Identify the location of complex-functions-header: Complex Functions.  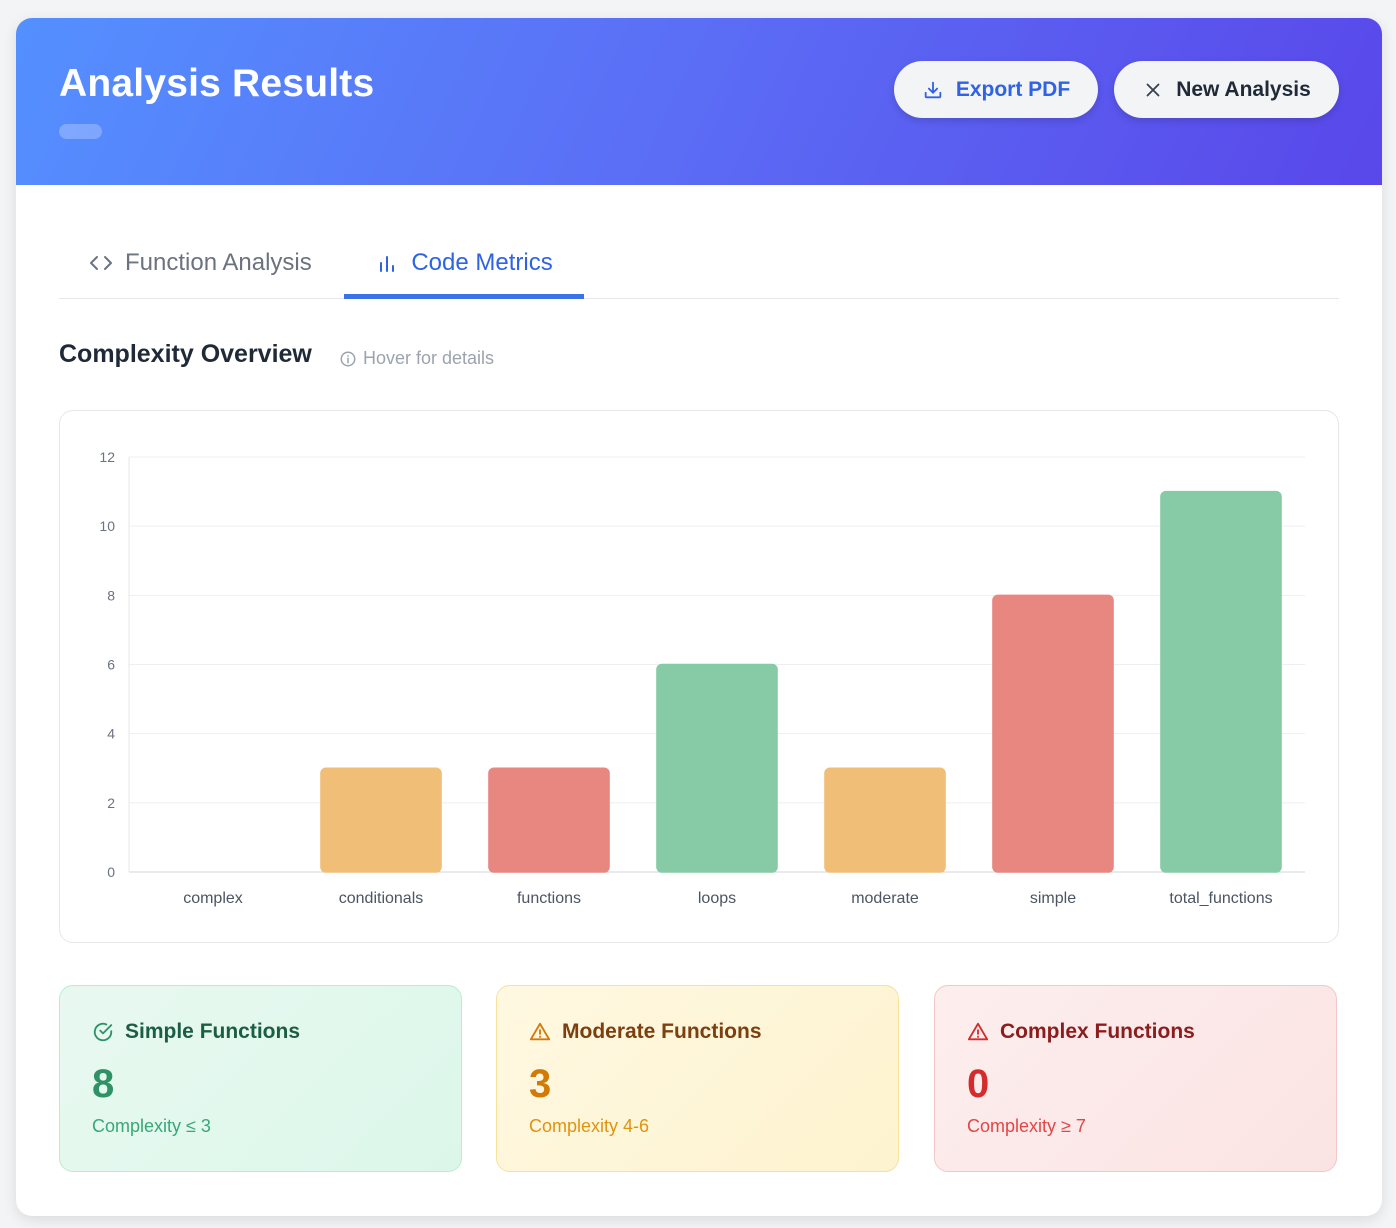
(1081, 1032).